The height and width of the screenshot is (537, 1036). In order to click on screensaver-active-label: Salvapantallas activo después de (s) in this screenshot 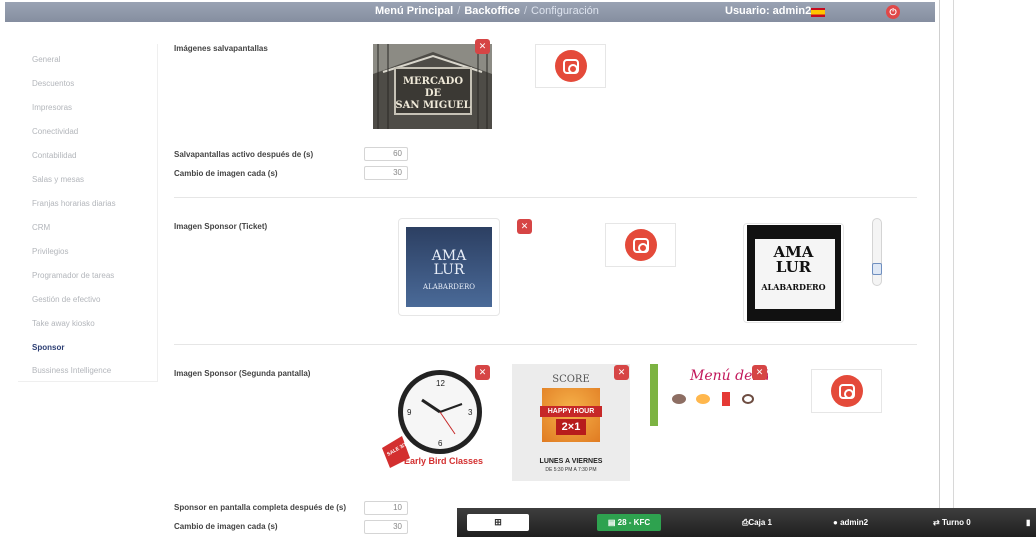, I will do `click(244, 154)`.